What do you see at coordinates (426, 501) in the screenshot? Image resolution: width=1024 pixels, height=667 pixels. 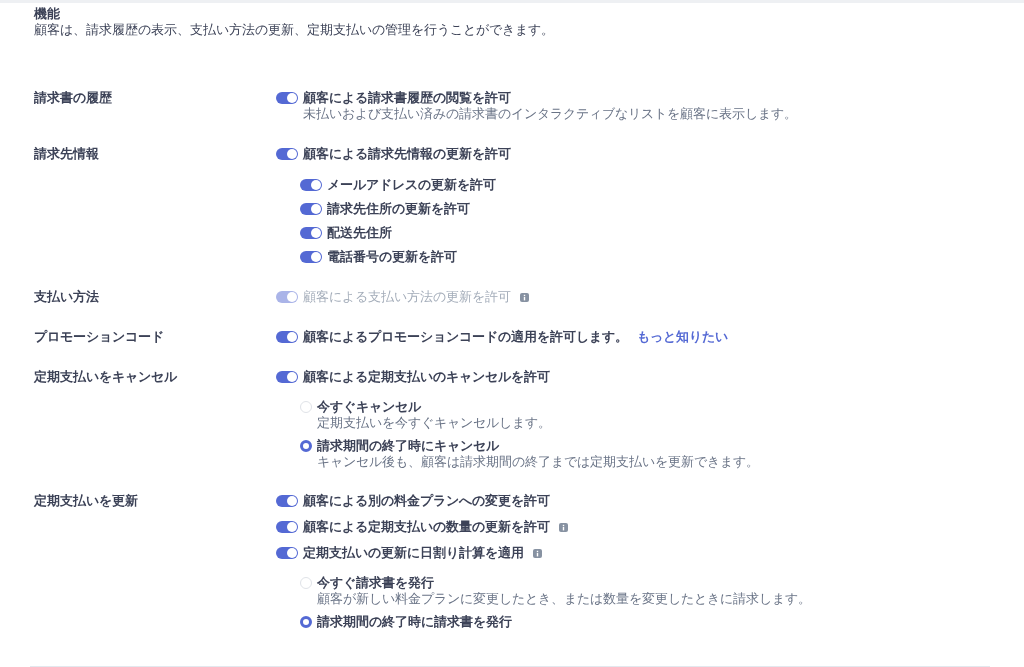 I see `toggle-label: 顧客による別の料金プランへの変更を許可` at bounding box center [426, 501].